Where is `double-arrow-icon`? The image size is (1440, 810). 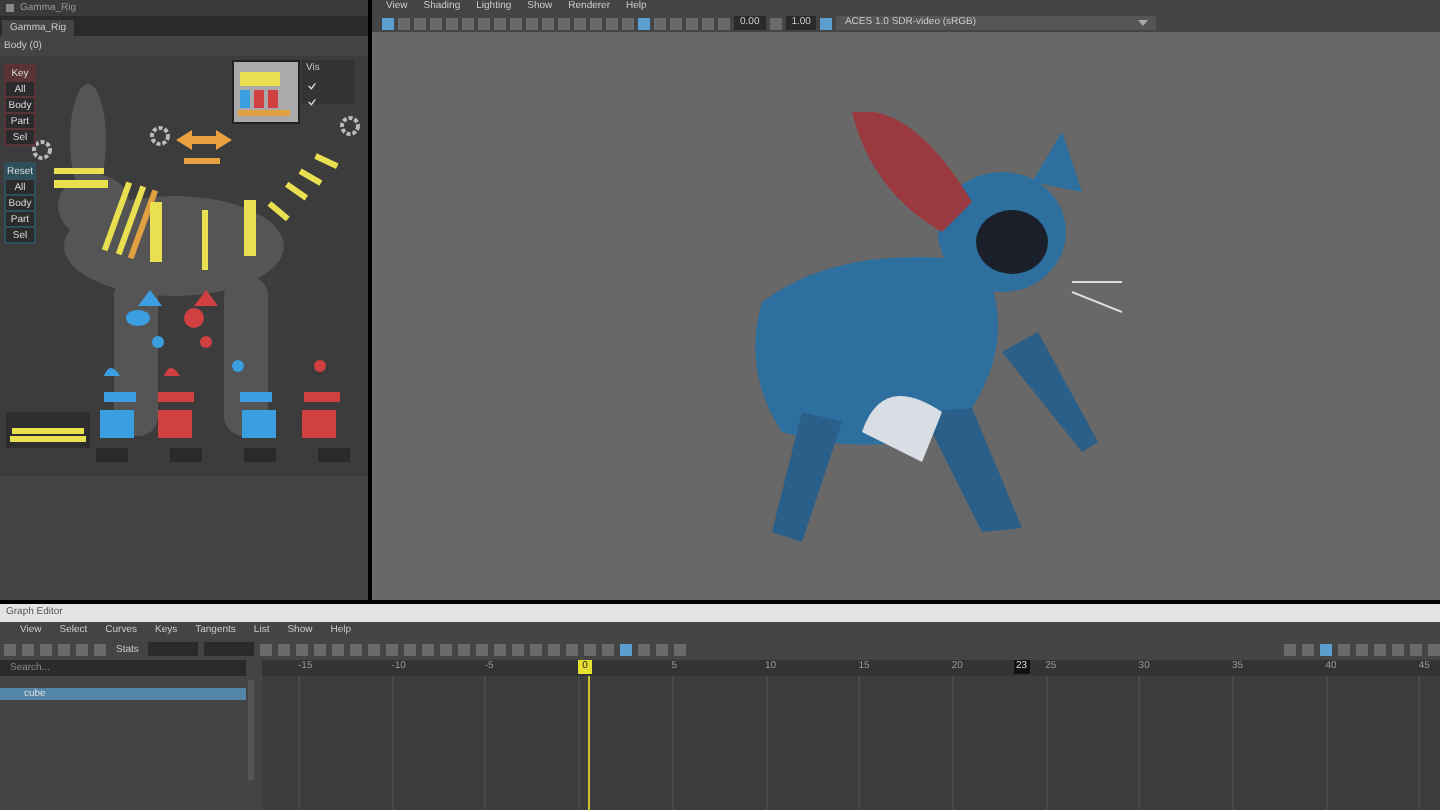
double-arrow-icon is located at coordinates (204, 147).